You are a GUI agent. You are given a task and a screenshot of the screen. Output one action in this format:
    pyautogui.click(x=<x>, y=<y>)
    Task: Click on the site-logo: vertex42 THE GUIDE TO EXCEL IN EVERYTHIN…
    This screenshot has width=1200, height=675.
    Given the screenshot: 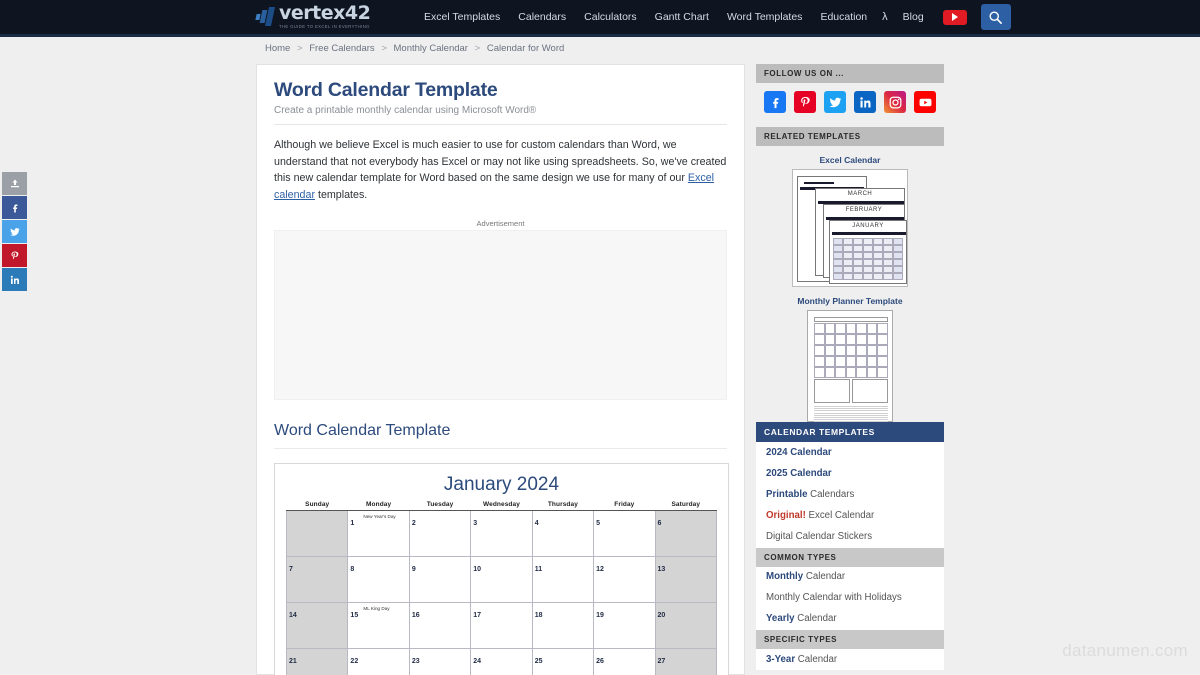 What is the action you would take?
    pyautogui.click(x=325, y=17)
    